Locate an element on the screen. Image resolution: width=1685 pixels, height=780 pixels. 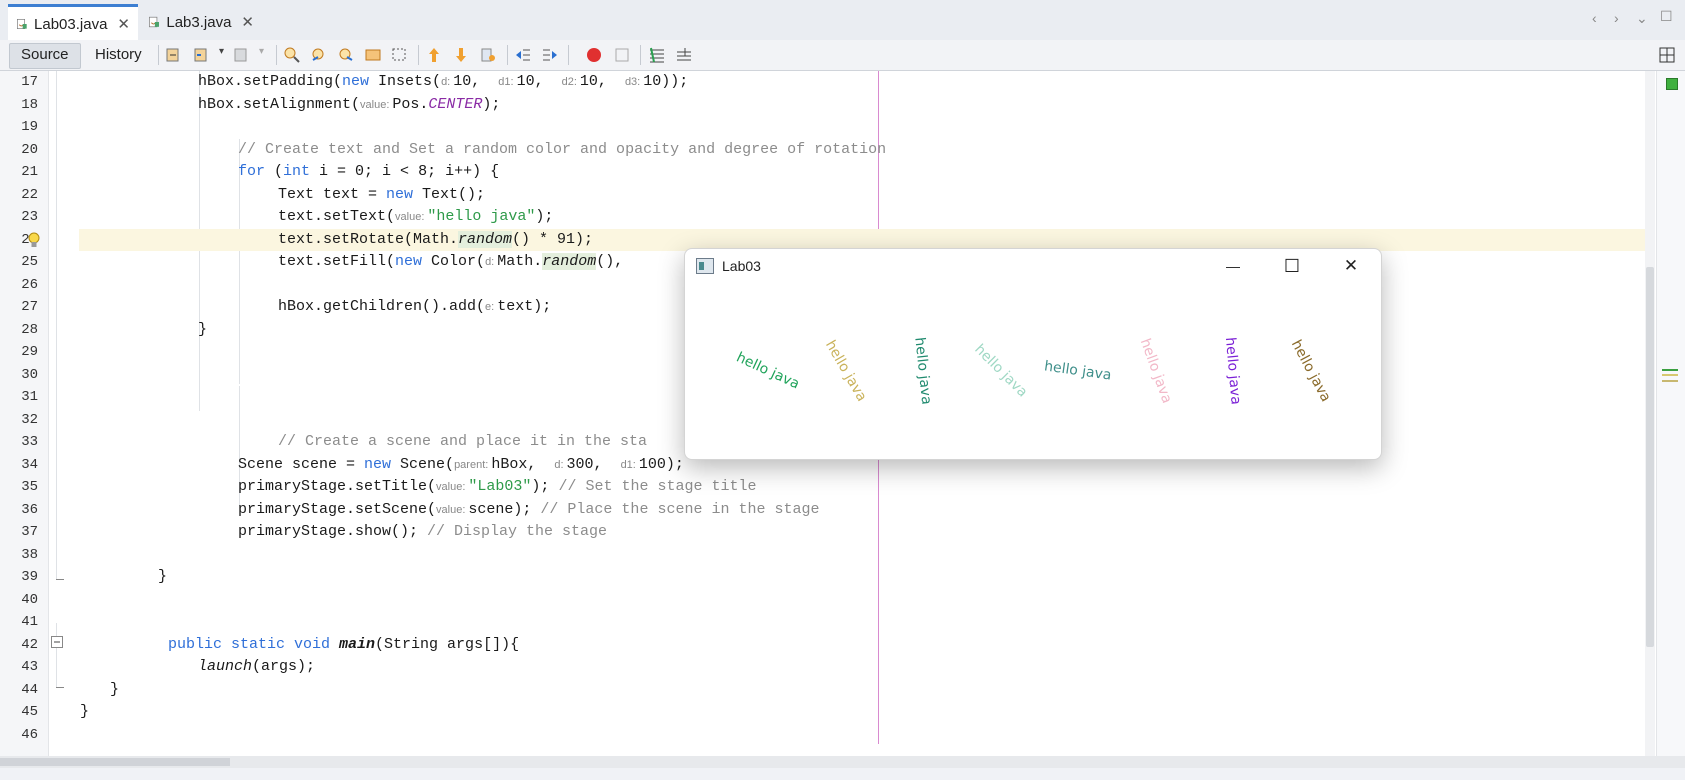
line-number: 40 is located at coordinates (29, 599).